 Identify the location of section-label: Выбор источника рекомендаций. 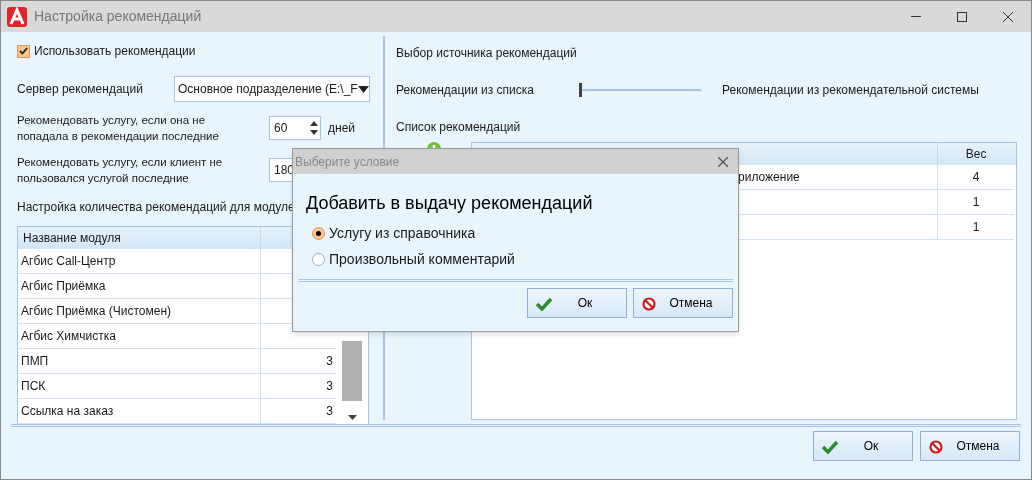
(487, 53).